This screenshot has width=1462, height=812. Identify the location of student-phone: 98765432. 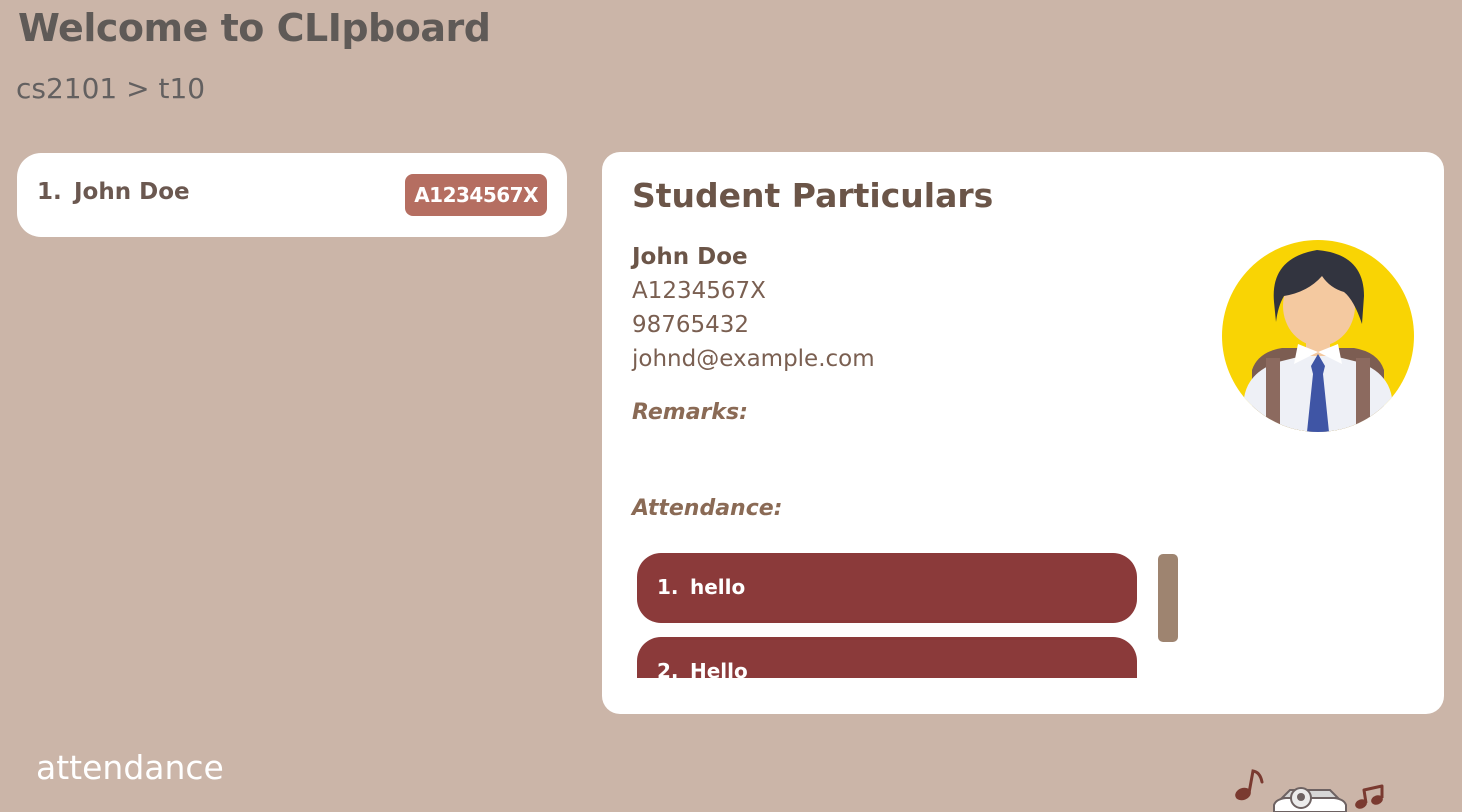
(691, 325).